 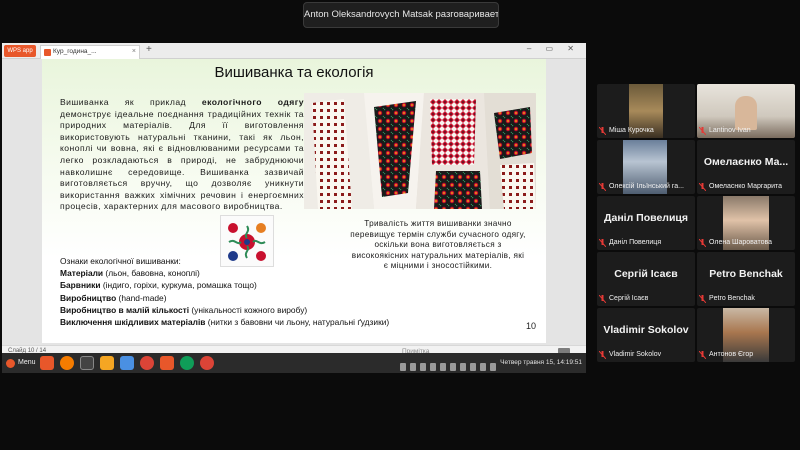 What do you see at coordinates (725, 130) in the screenshot?
I see `participant-label: Lantinov Ivan` at bounding box center [725, 130].